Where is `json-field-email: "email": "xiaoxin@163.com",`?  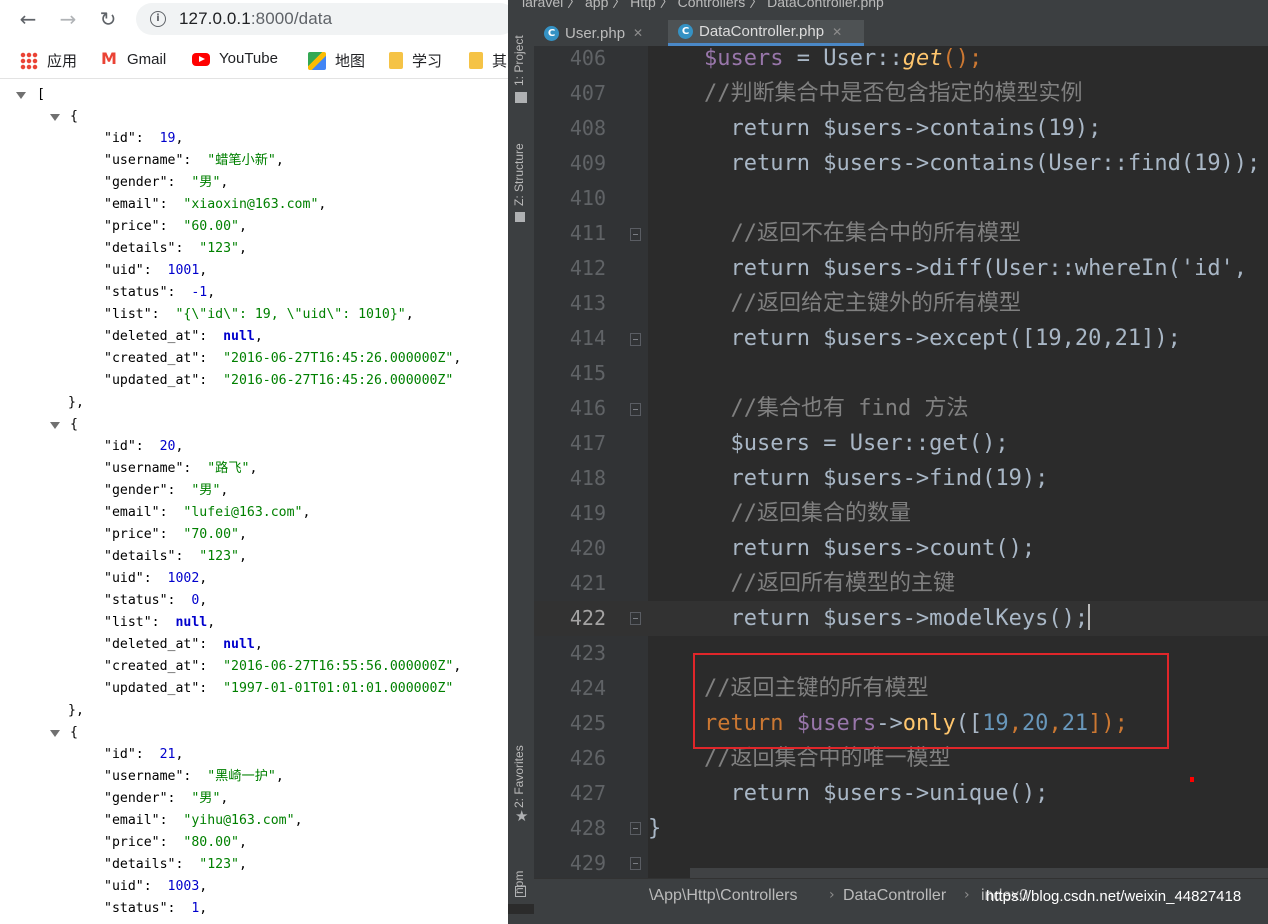 json-field-email: "email": "xiaoxin@163.com", is located at coordinates (215, 204).